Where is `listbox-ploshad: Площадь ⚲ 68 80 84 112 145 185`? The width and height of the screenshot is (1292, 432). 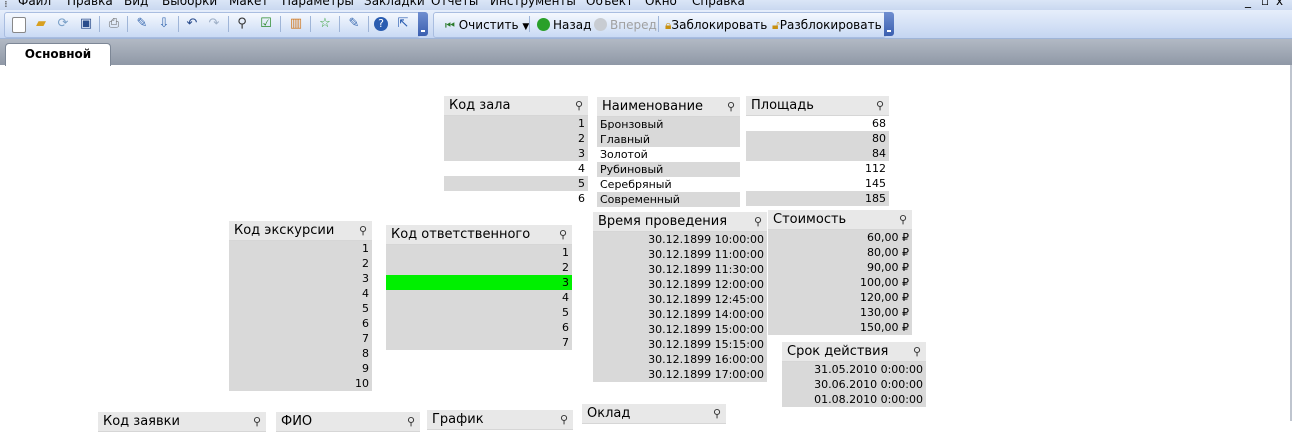 listbox-ploshad: Площадь ⚲ 68 80 84 112 145 185 is located at coordinates (817, 151).